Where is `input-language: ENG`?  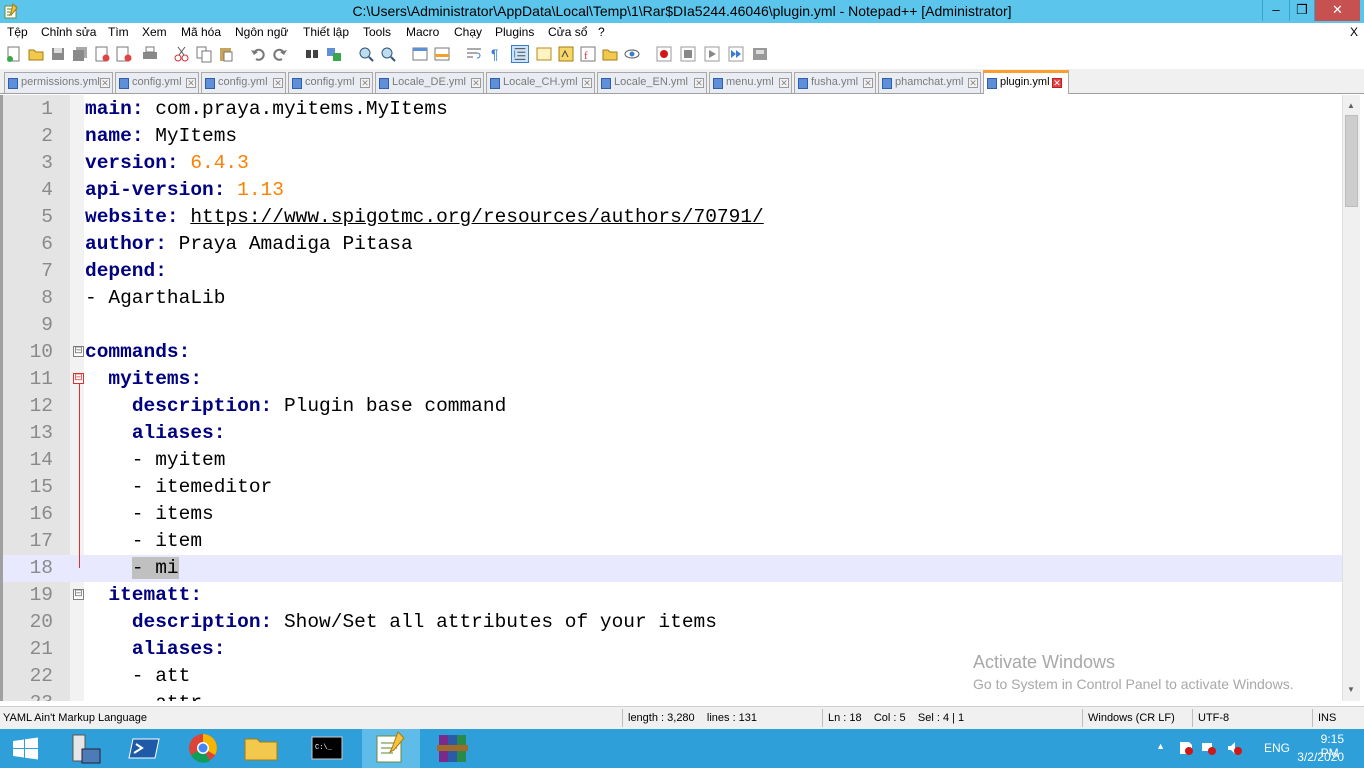
input-language: ENG is located at coordinates (1277, 748).